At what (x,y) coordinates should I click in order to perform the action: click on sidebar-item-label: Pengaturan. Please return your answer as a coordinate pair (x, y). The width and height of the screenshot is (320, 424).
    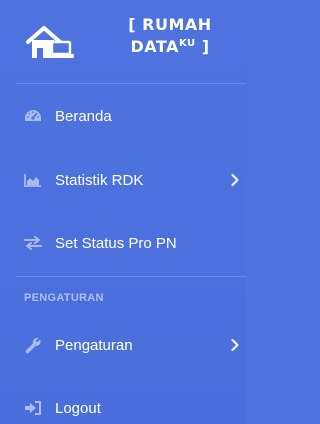
    Looking at the image, I should click on (94, 345).